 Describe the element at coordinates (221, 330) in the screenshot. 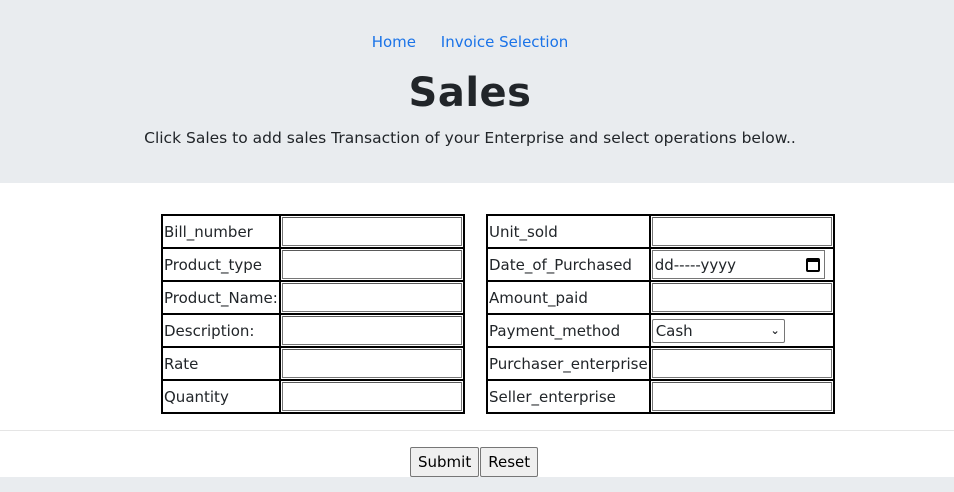

I see `description-label: Description:` at that location.